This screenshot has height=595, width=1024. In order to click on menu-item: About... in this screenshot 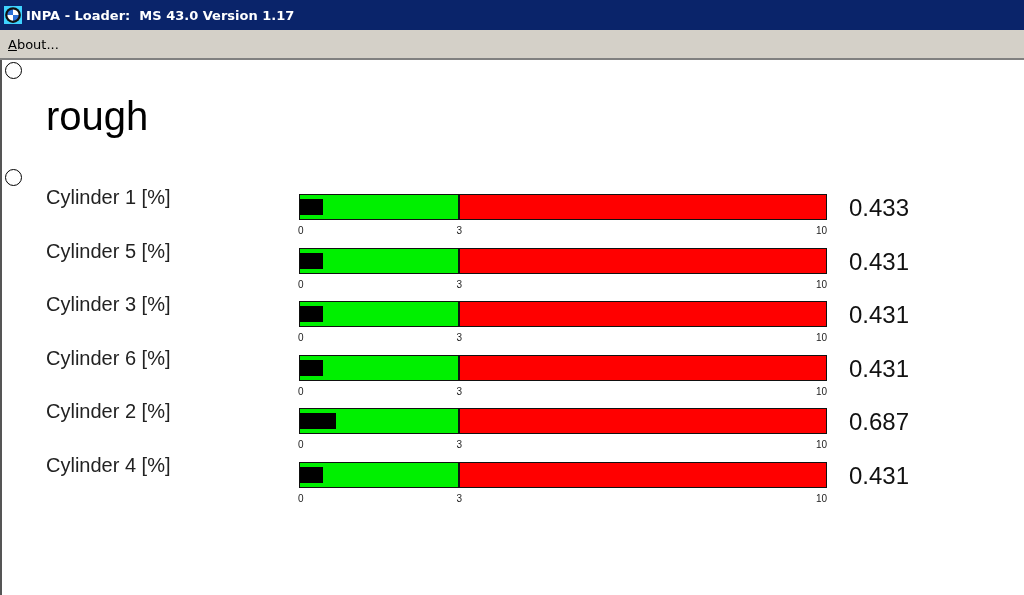, I will do `click(33, 44)`.